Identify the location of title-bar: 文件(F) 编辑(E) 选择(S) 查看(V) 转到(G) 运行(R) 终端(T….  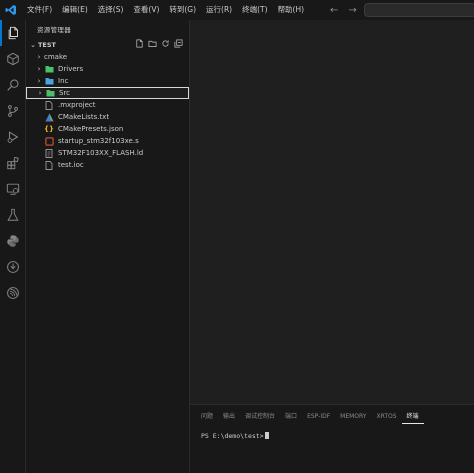
(237, 10).